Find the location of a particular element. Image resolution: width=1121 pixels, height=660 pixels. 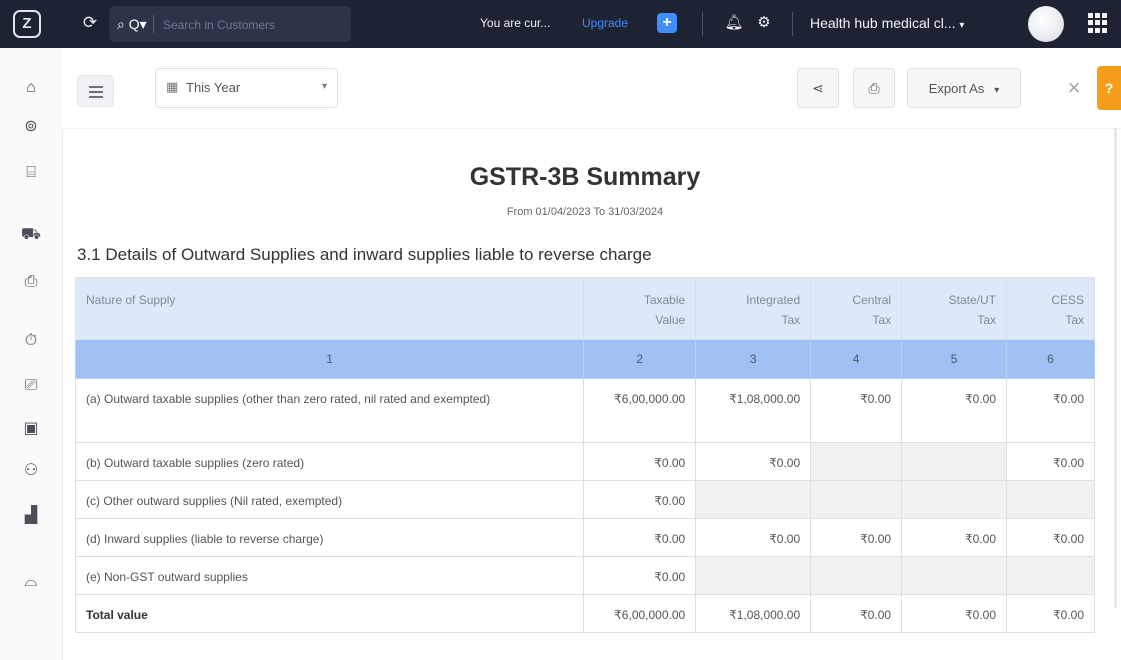

upgrade-link: Upgrade is located at coordinates (605, 23).